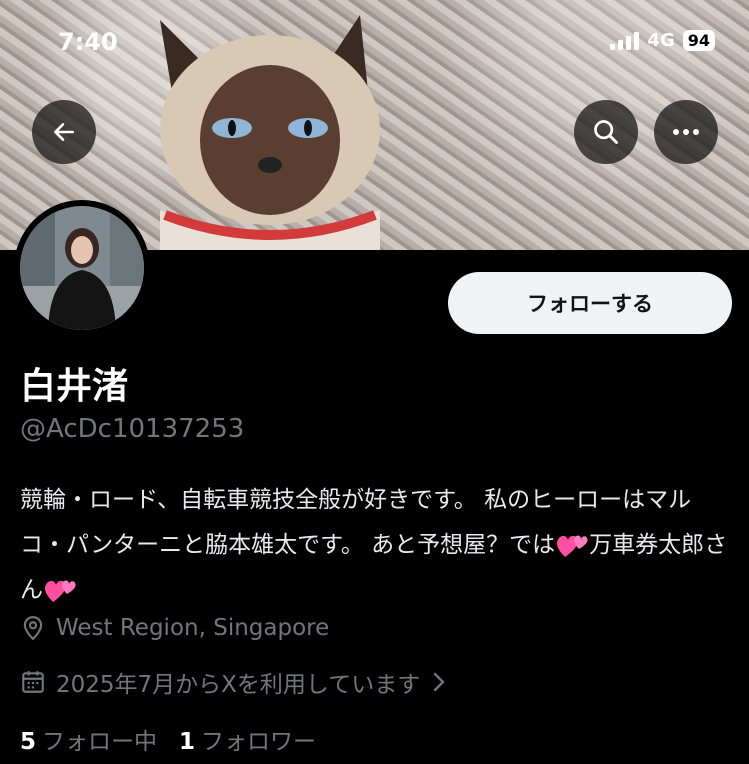 This screenshot has height=764, width=749. Describe the element at coordinates (132, 429) in the screenshot. I see `user-handle: @AcDc10137253` at that location.